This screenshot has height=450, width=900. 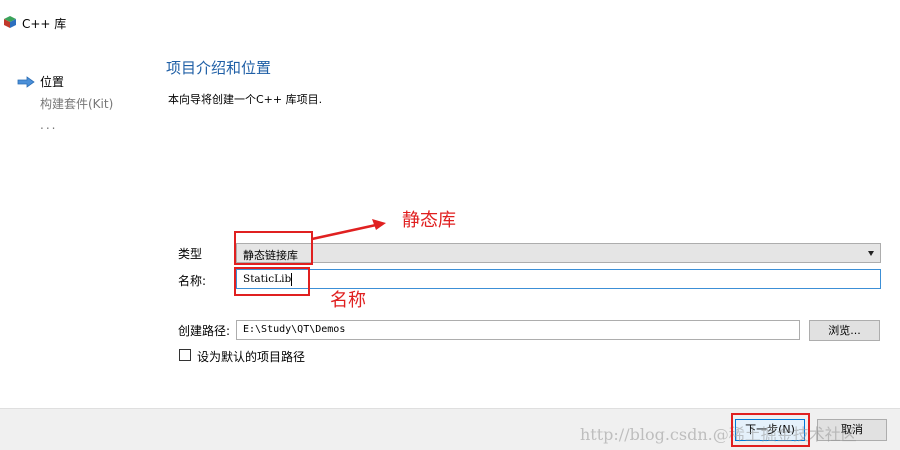 I want to click on annotation-type-note: 静态库, so click(x=429, y=220).